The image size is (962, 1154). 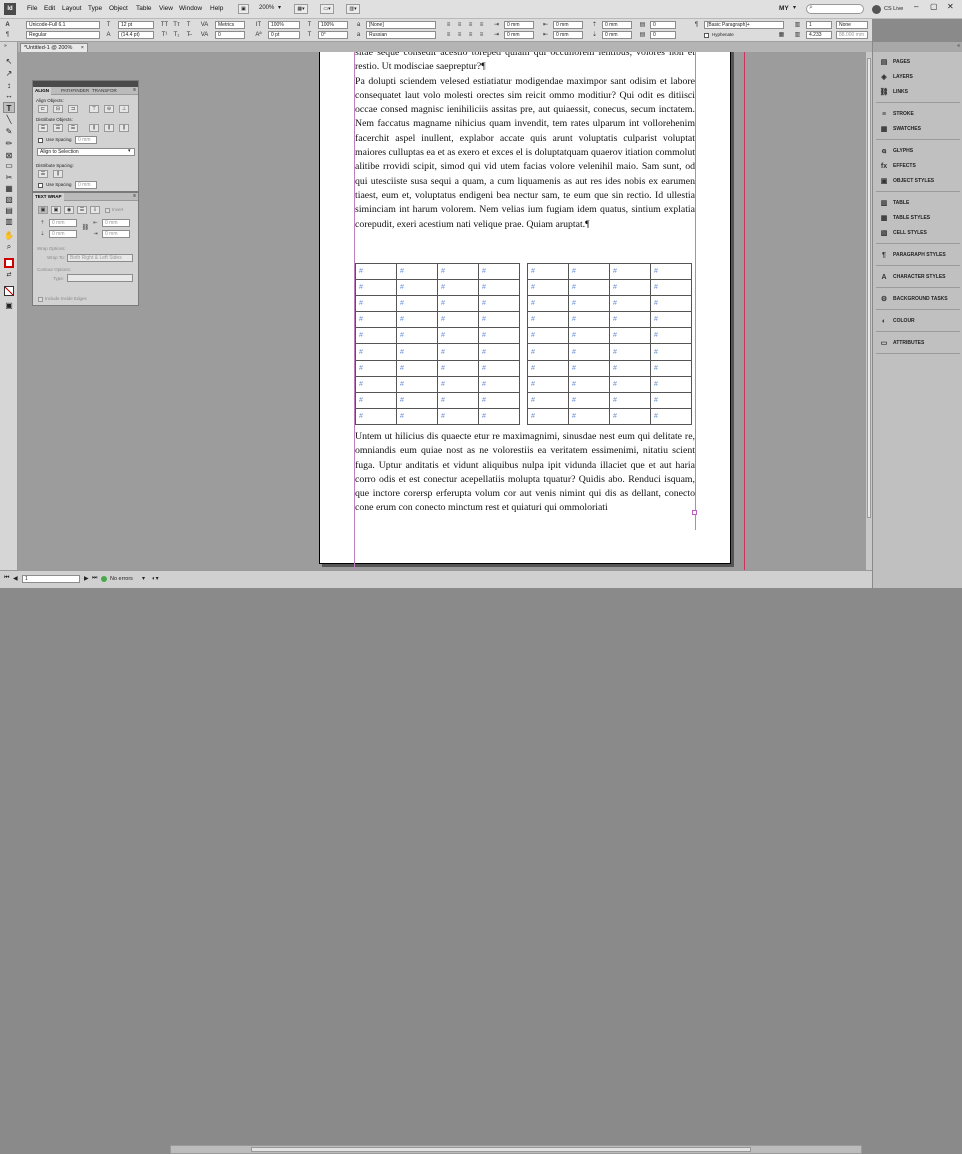 I want to click on panel-table: ▥ TABLE, so click(x=919, y=203).